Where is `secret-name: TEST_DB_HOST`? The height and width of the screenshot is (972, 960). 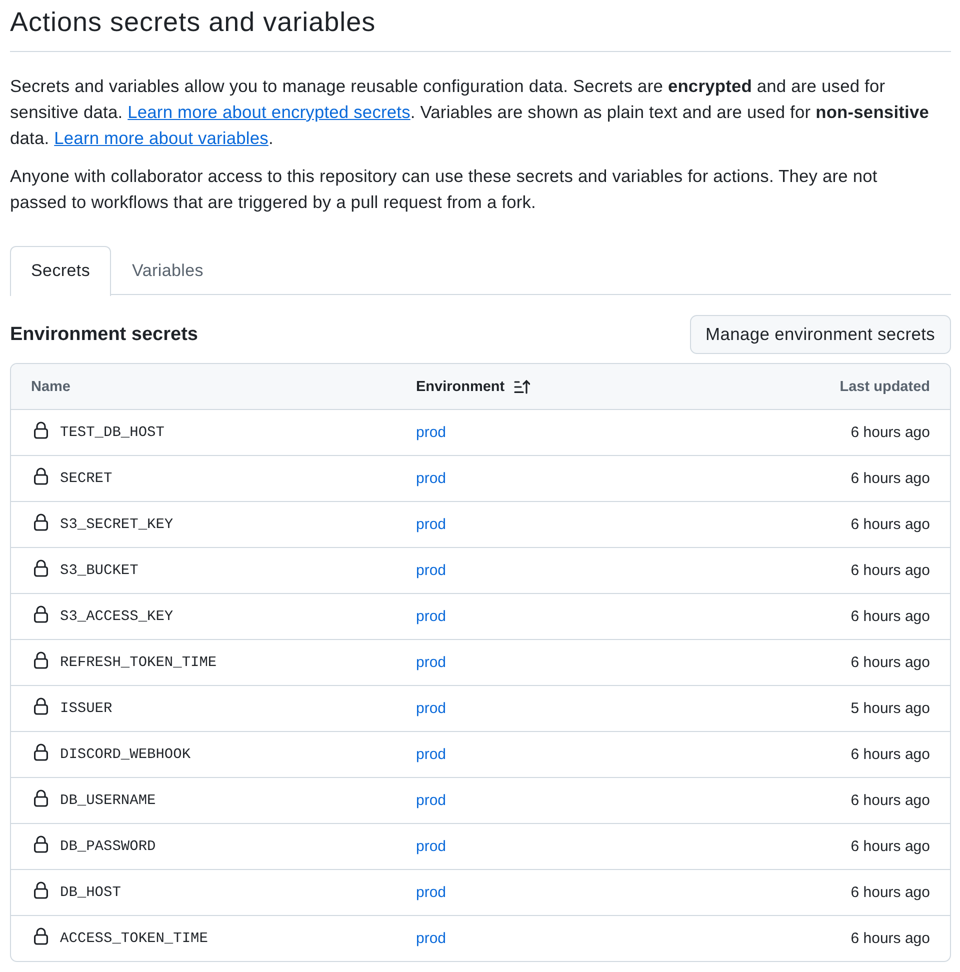 secret-name: TEST_DB_HOST is located at coordinates (112, 432).